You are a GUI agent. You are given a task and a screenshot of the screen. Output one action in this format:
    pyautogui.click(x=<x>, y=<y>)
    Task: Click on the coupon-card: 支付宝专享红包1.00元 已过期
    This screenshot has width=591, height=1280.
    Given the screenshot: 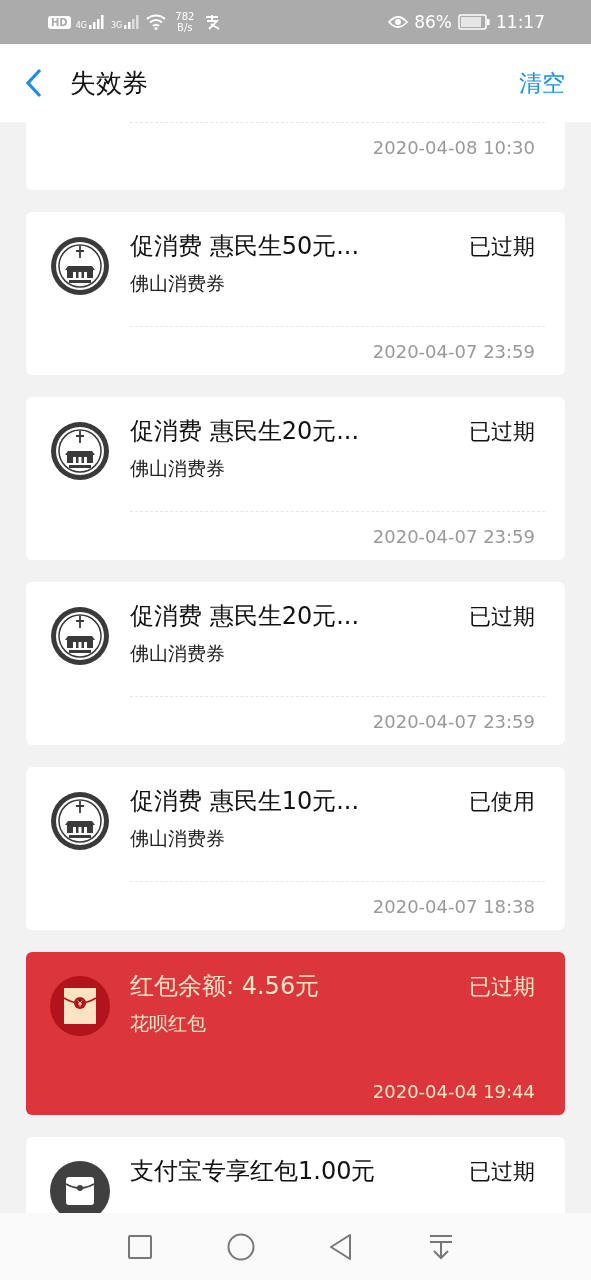 What is the action you would take?
    pyautogui.click(x=295, y=1175)
    